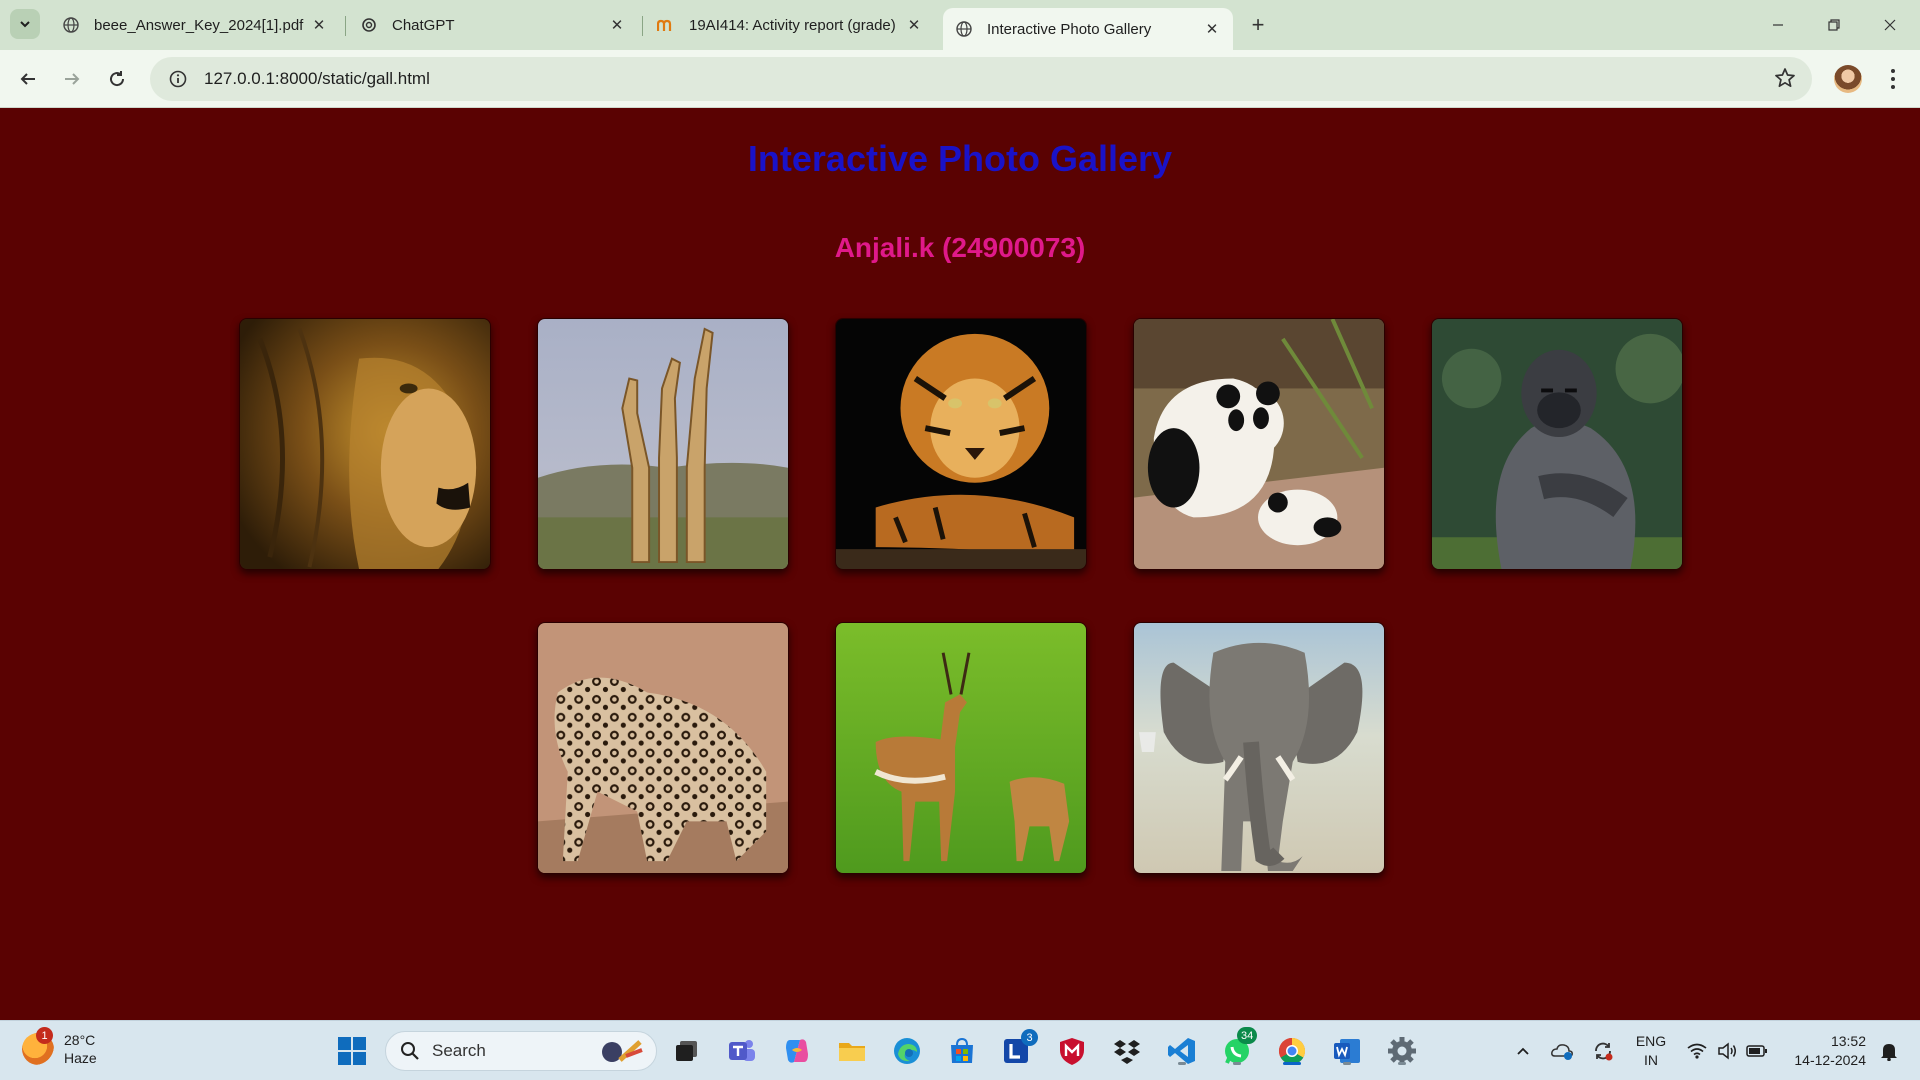  I want to click on input-language-button: ENG IN, so click(1651, 1051).